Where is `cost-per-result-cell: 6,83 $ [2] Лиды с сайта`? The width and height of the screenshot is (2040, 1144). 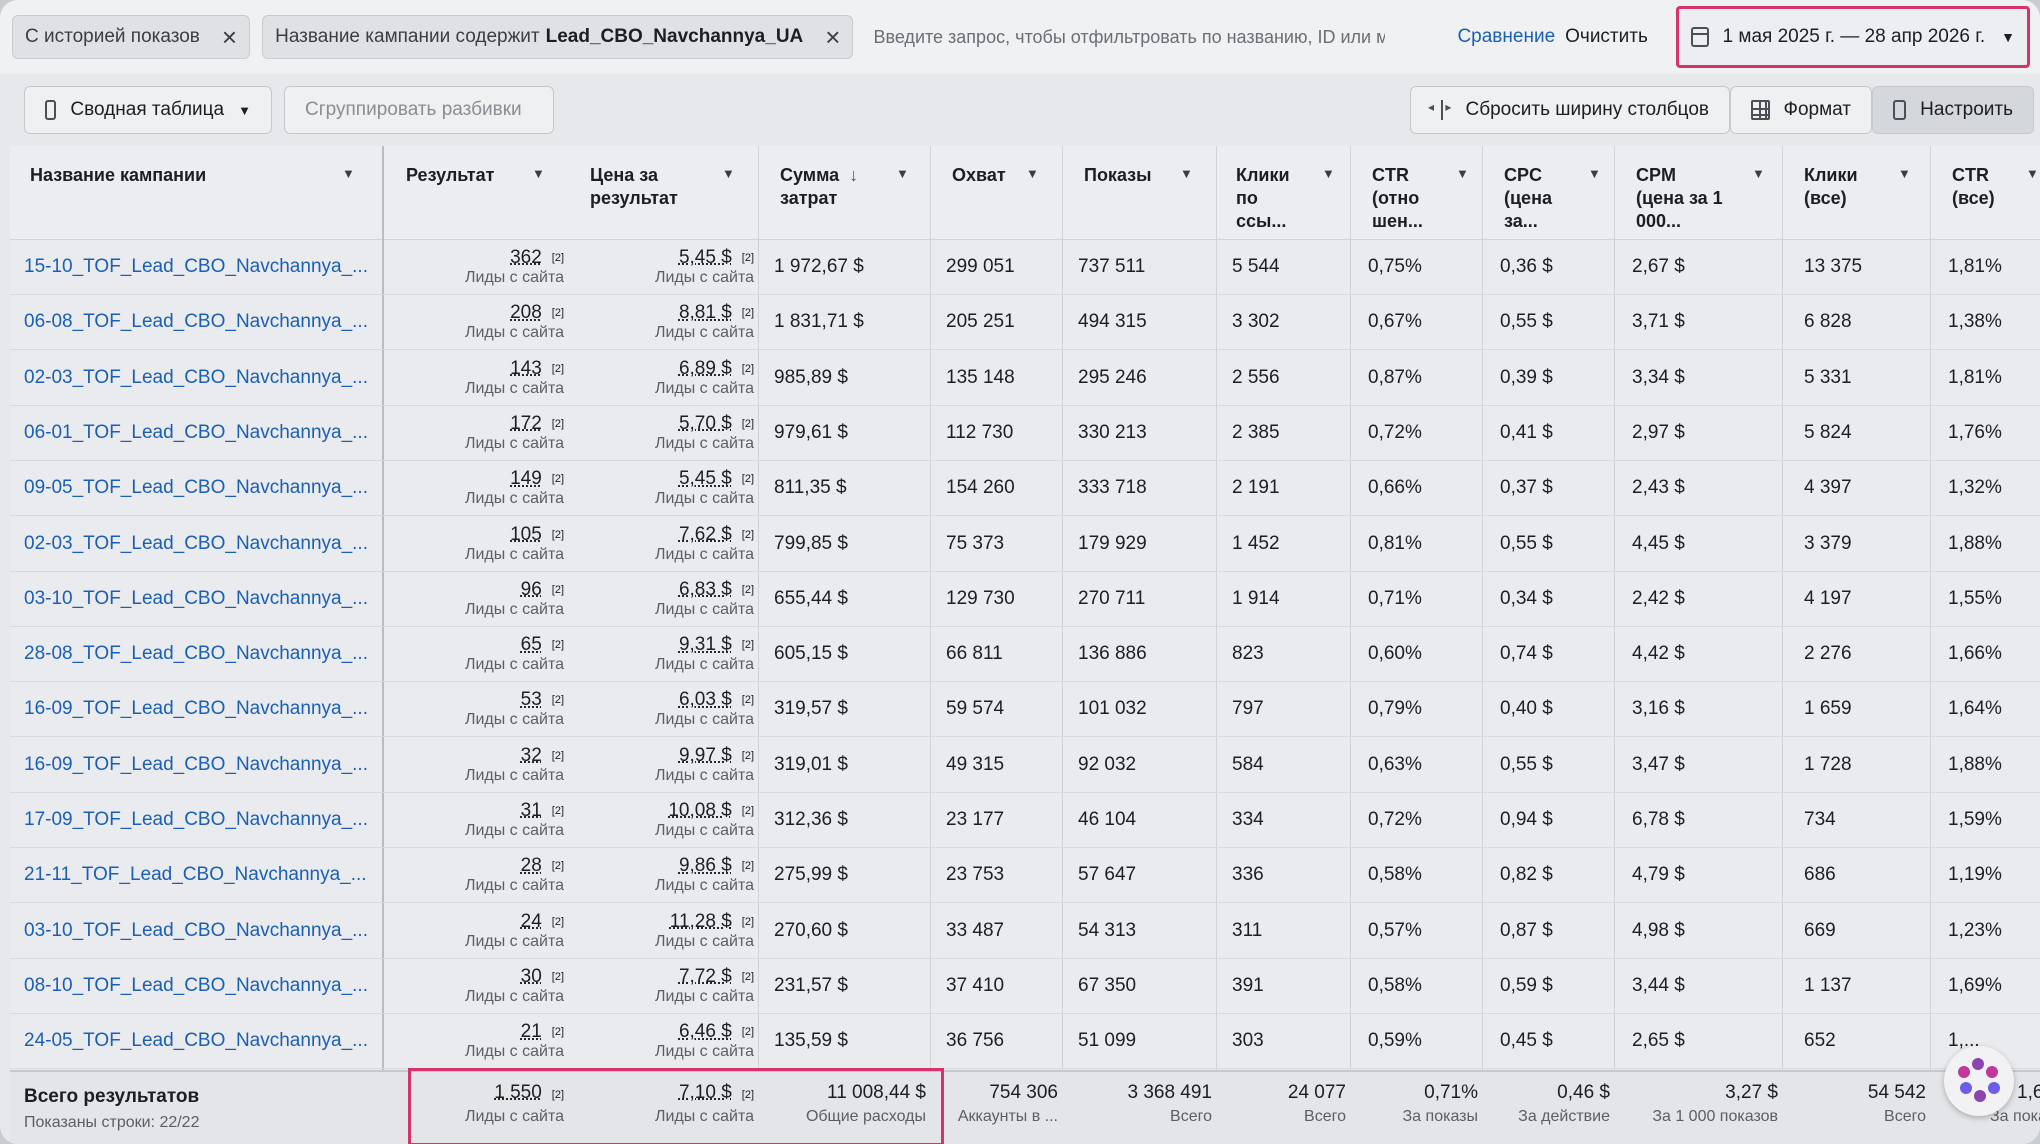 cost-per-result-cell: 6,83 $ [2] Лиды с сайта is located at coordinates (704, 598).